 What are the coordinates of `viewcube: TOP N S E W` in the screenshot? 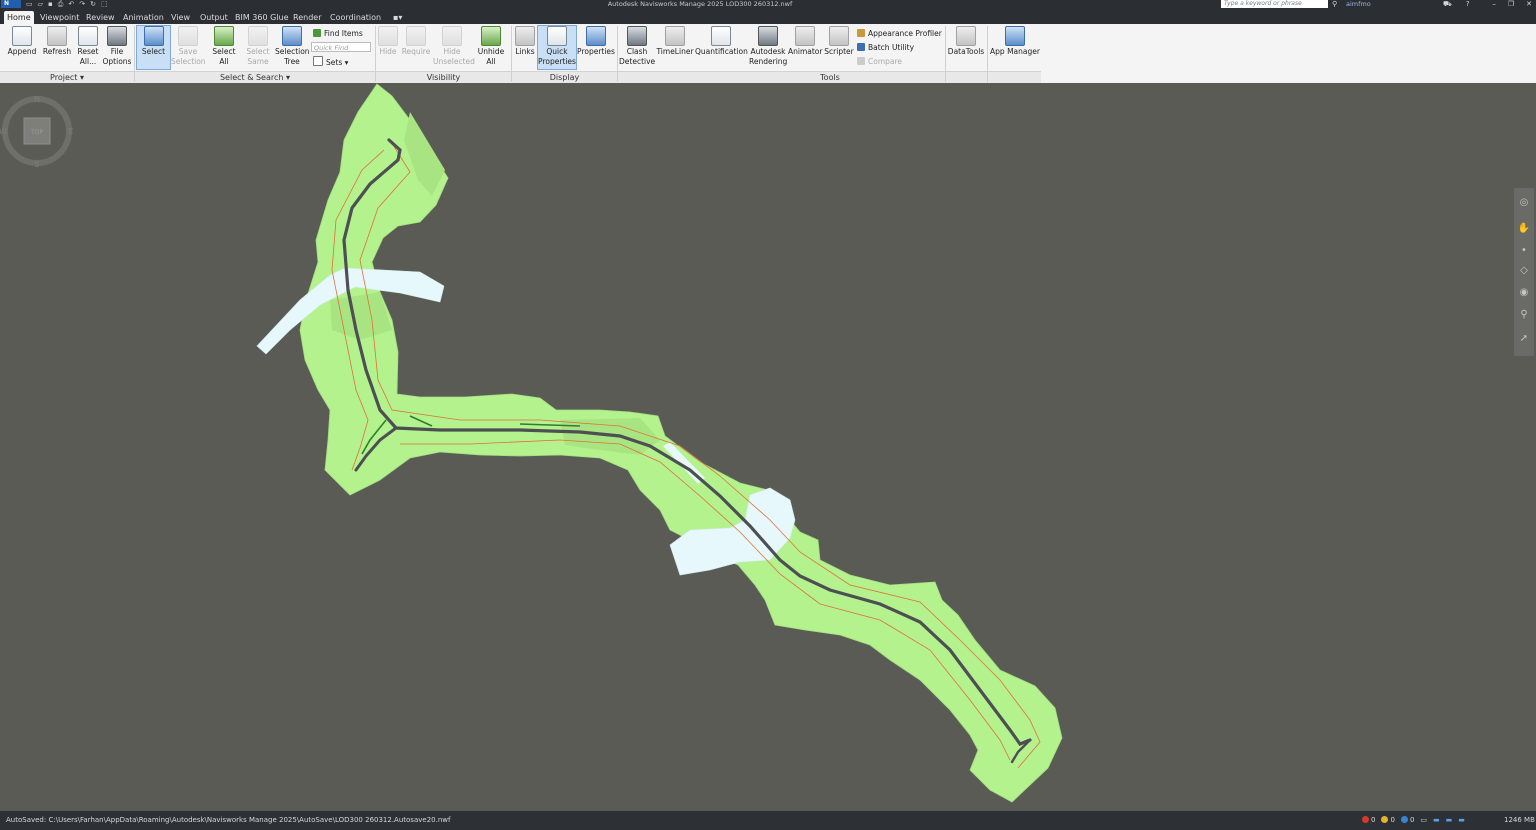 It's located at (37, 131).